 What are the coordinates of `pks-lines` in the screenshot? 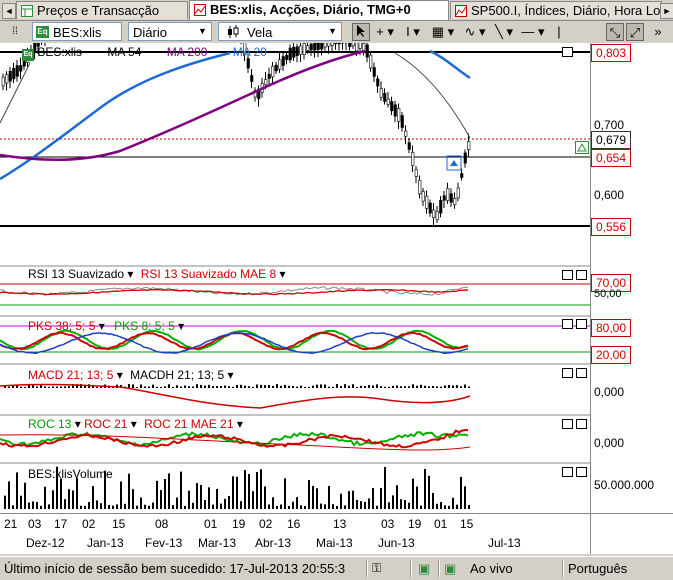 It's located at (234, 342).